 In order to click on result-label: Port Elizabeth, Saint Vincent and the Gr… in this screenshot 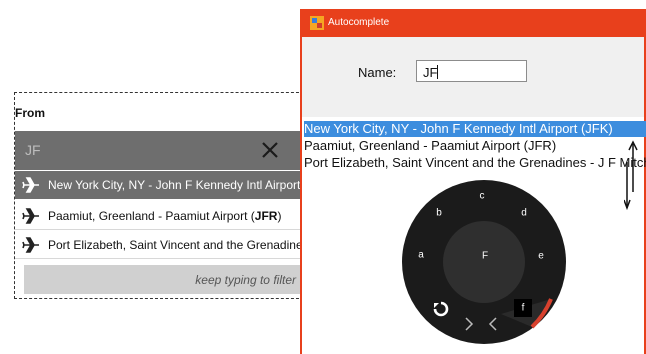, I will do `click(176, 245)`.